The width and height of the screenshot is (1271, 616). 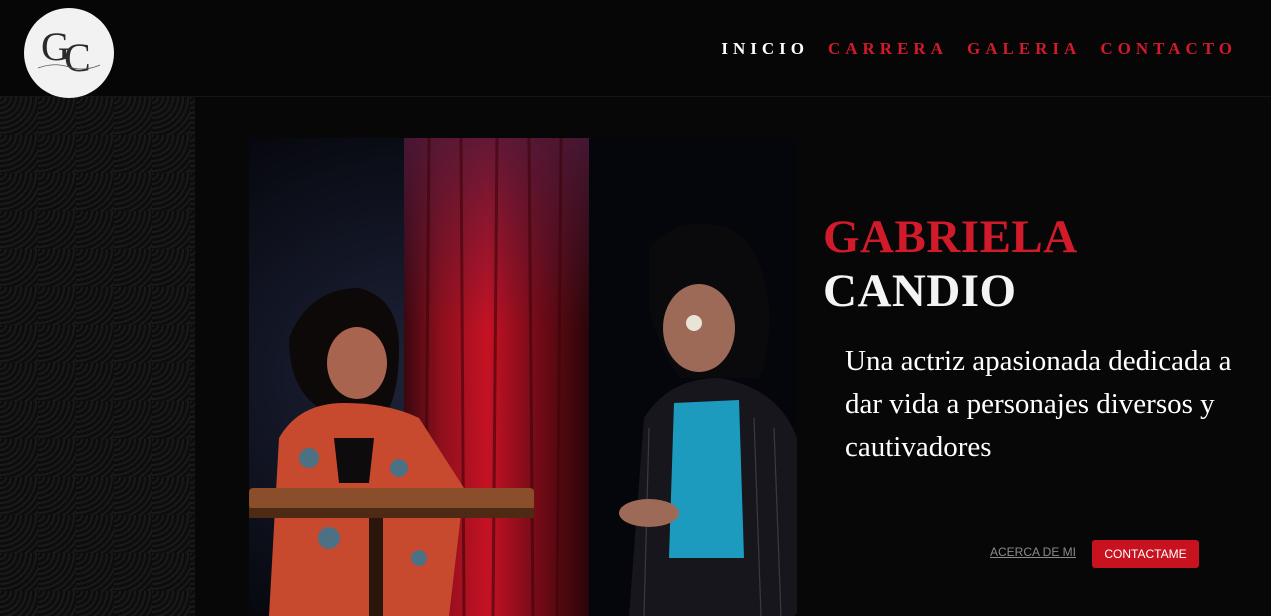 I want to click on hero-first-name: GABRIELA, so click(x=950, y=237).